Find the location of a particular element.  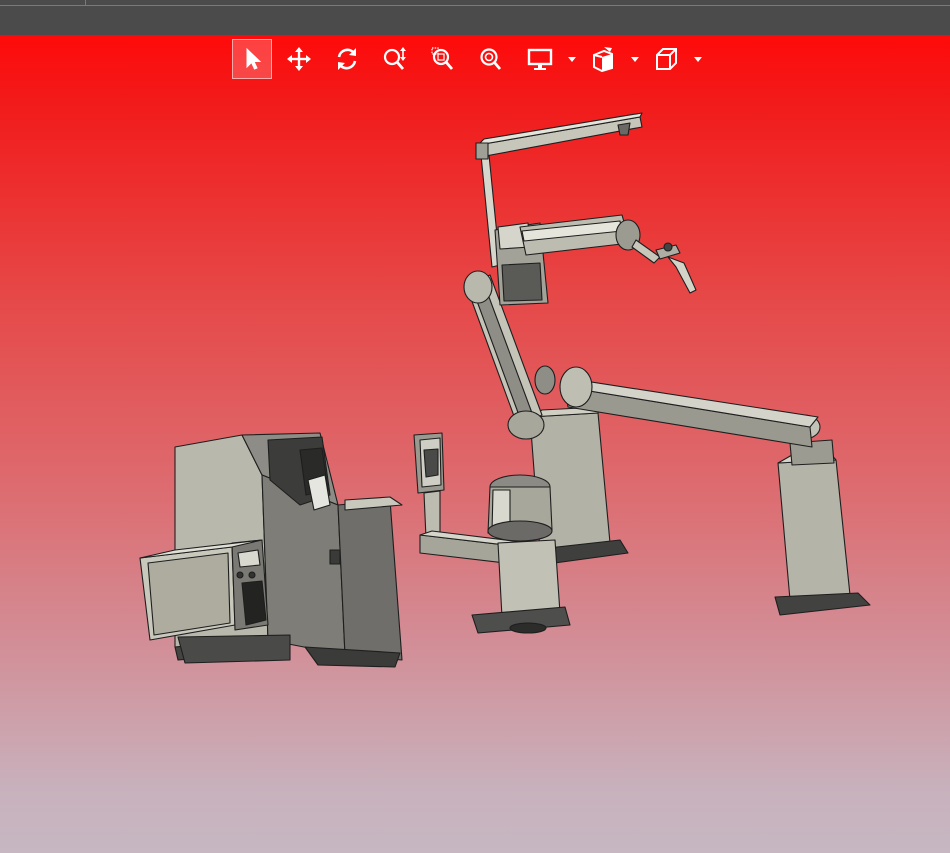

rotate-icon is located at coordinates (347, 59).